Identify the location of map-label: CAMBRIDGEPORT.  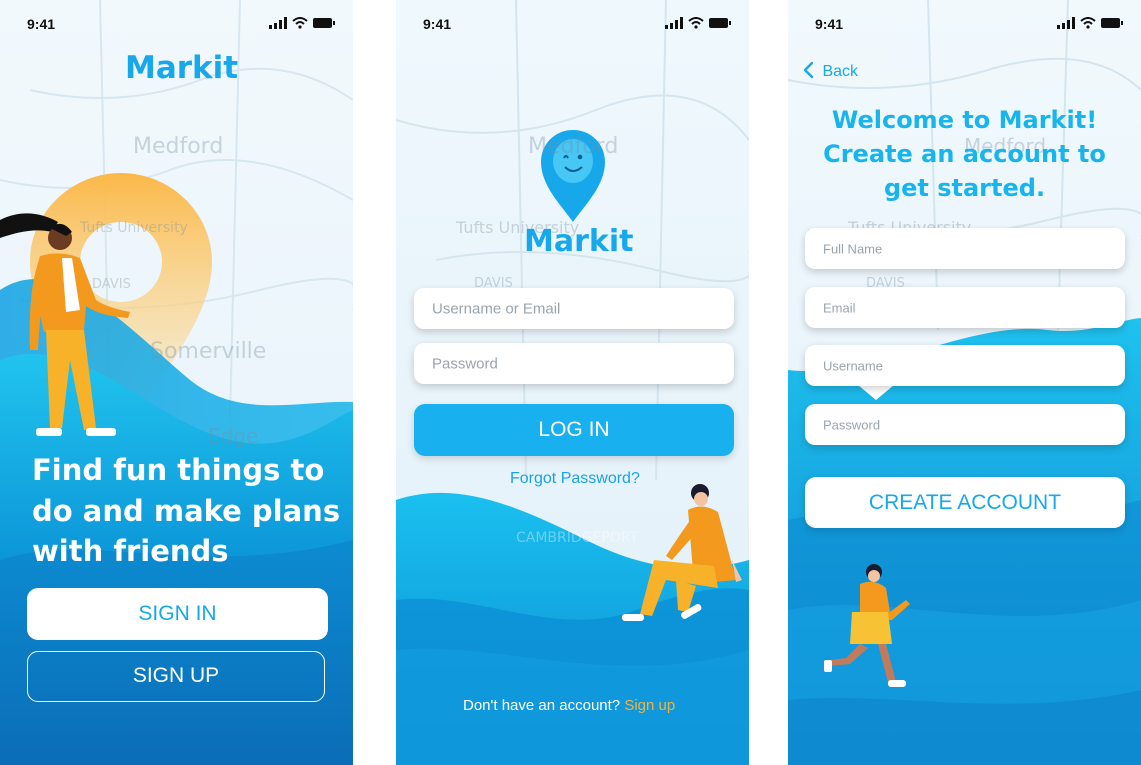
(577, 538).